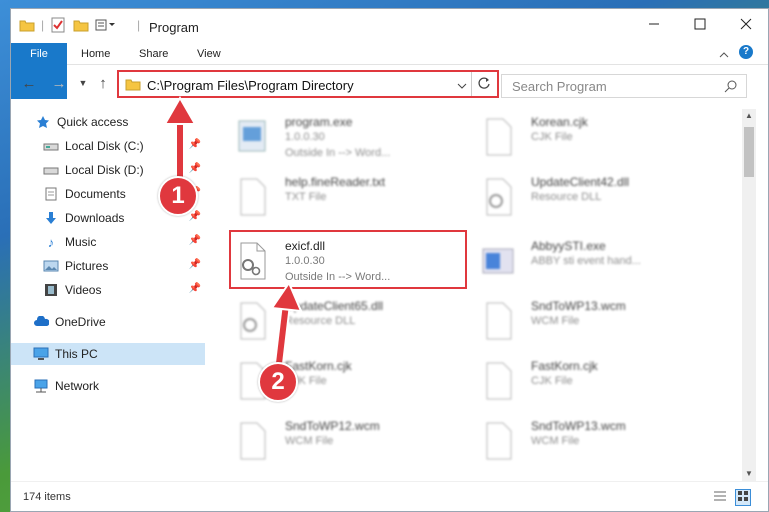 The height and width of the screenshot is (512, 769). Describe the element at coordinates (278, 382) in the screenshot. I see `callout-badge-2: 2` at that location.